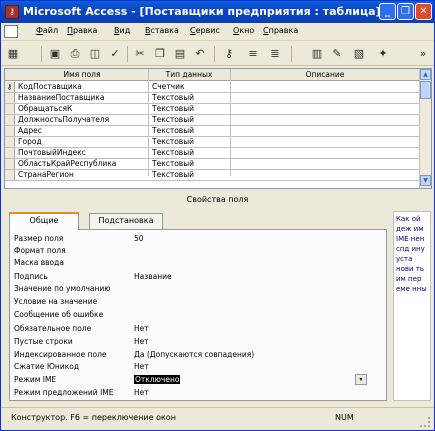 The image size is (435, 431). I want to click on property-value: Название, so click(153, 276).